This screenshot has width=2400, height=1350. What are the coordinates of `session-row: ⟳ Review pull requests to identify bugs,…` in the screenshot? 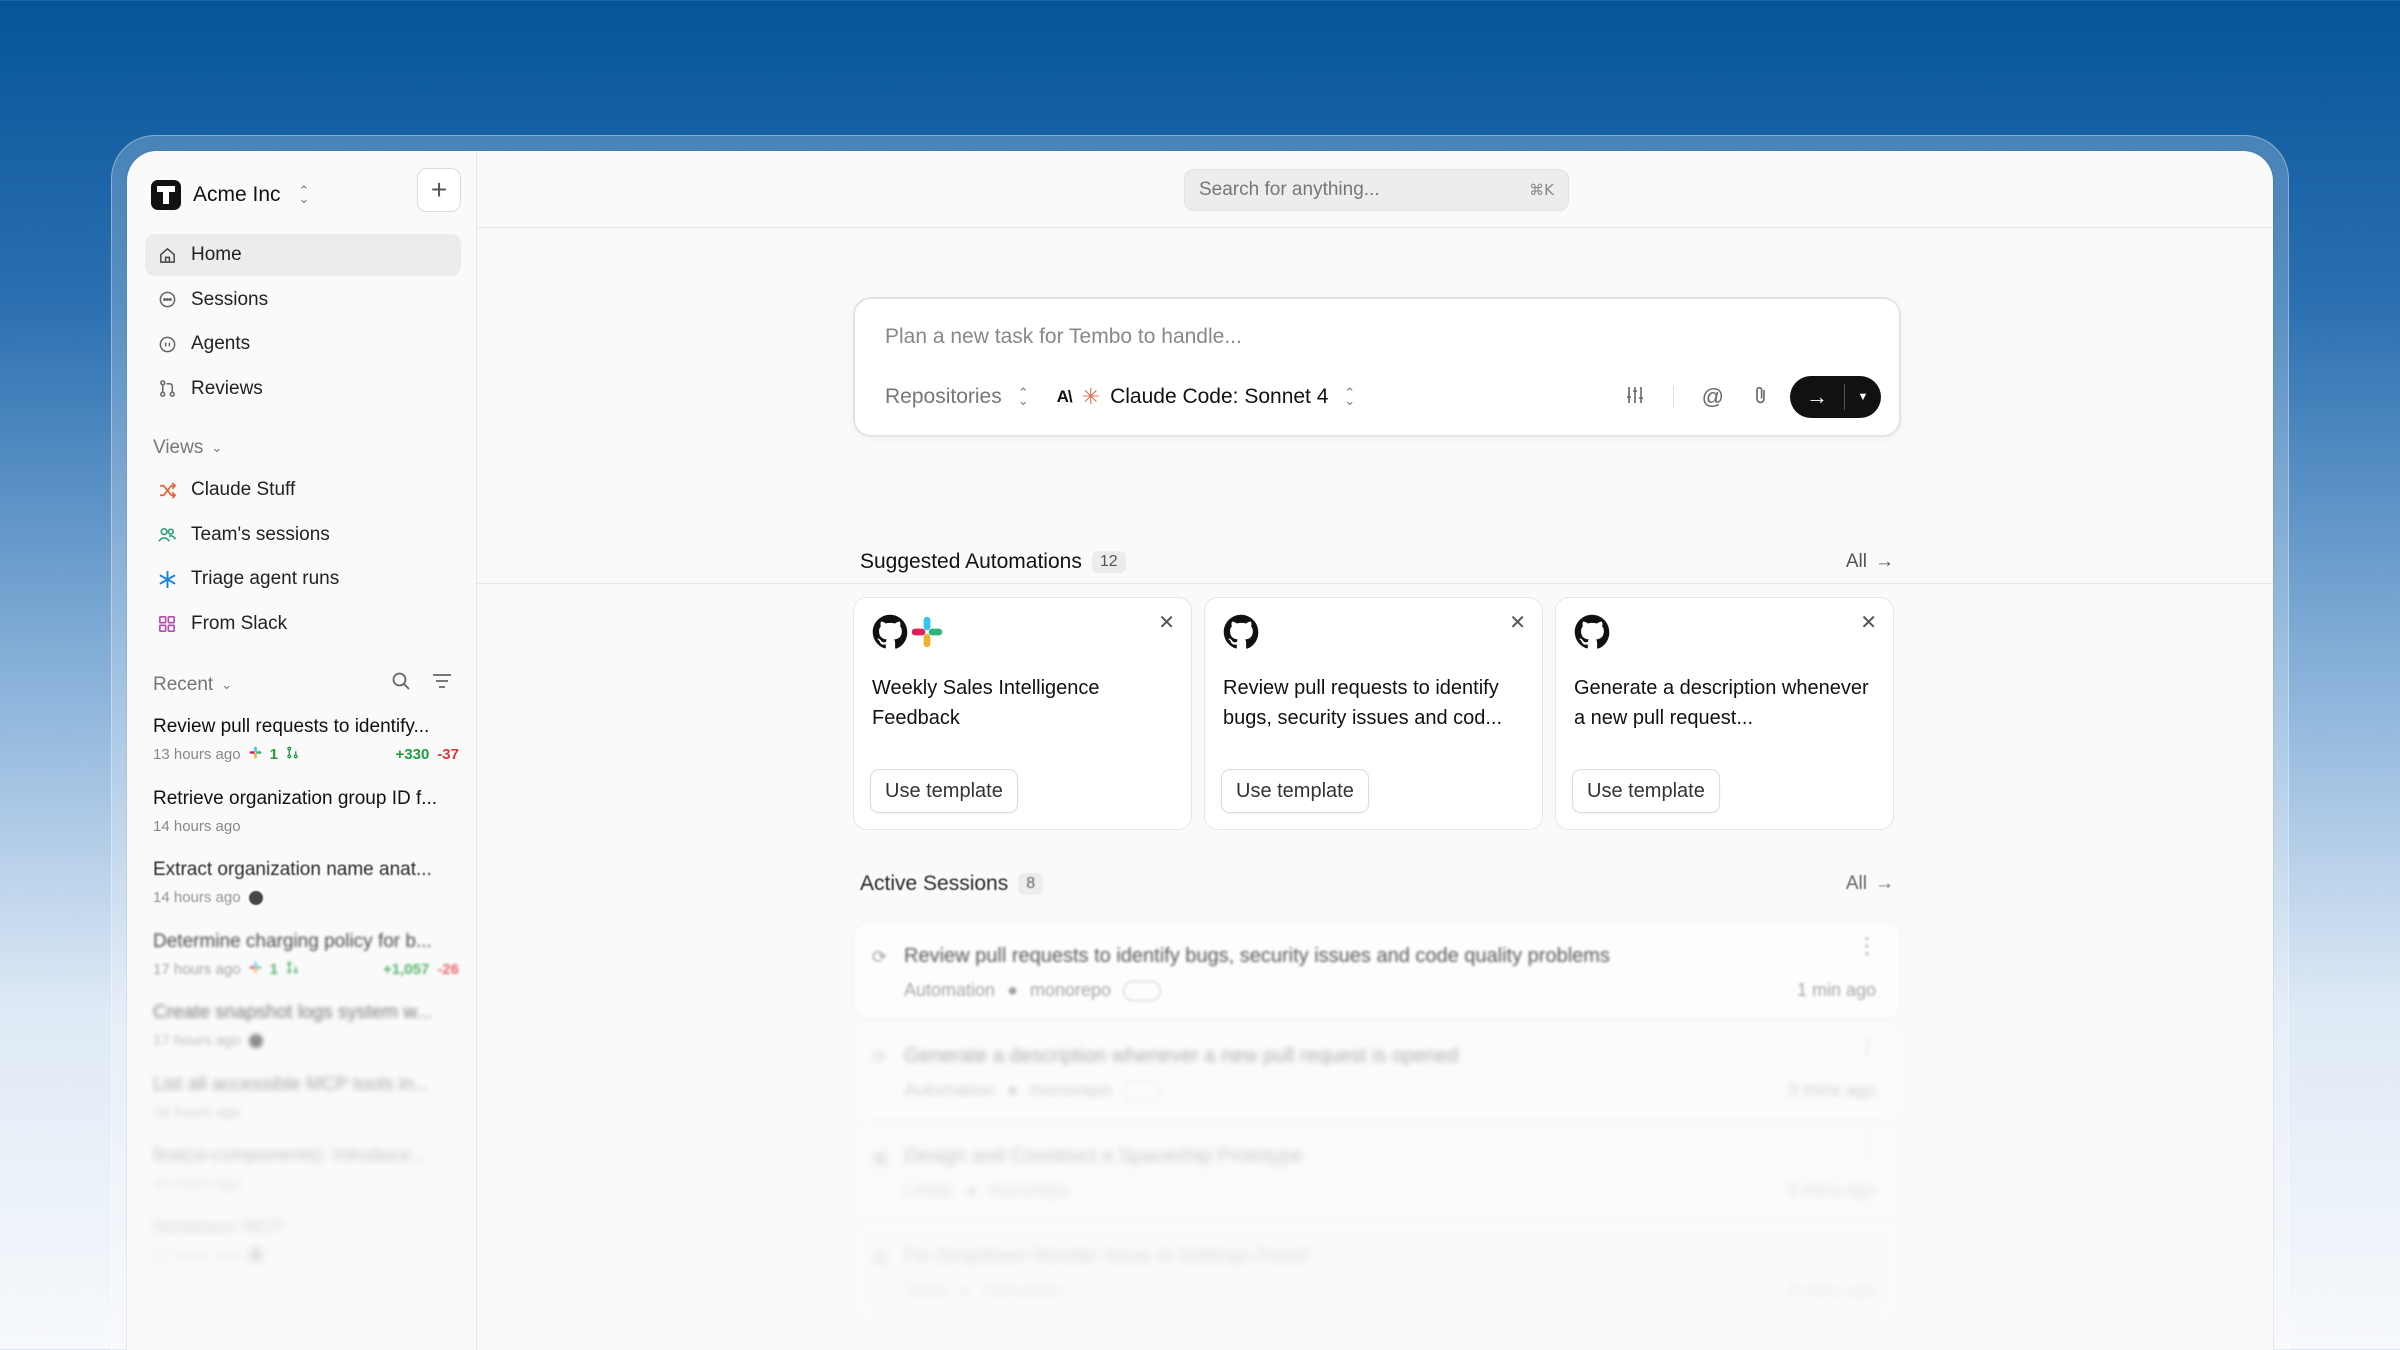 It's located at (1377, 970).